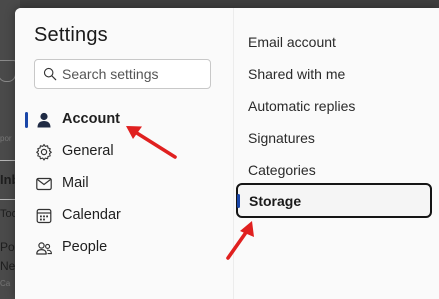 The height and width of the screenshot is (299, 439). What do you see at coordinates (44, 120) in the screenshot?
I see `person-icon` at bounding box center [44, 120].